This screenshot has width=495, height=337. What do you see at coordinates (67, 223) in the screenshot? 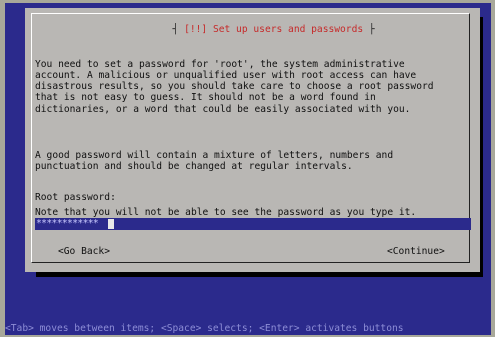
I see `password-mask: ************` at bounding box center [67, 223].